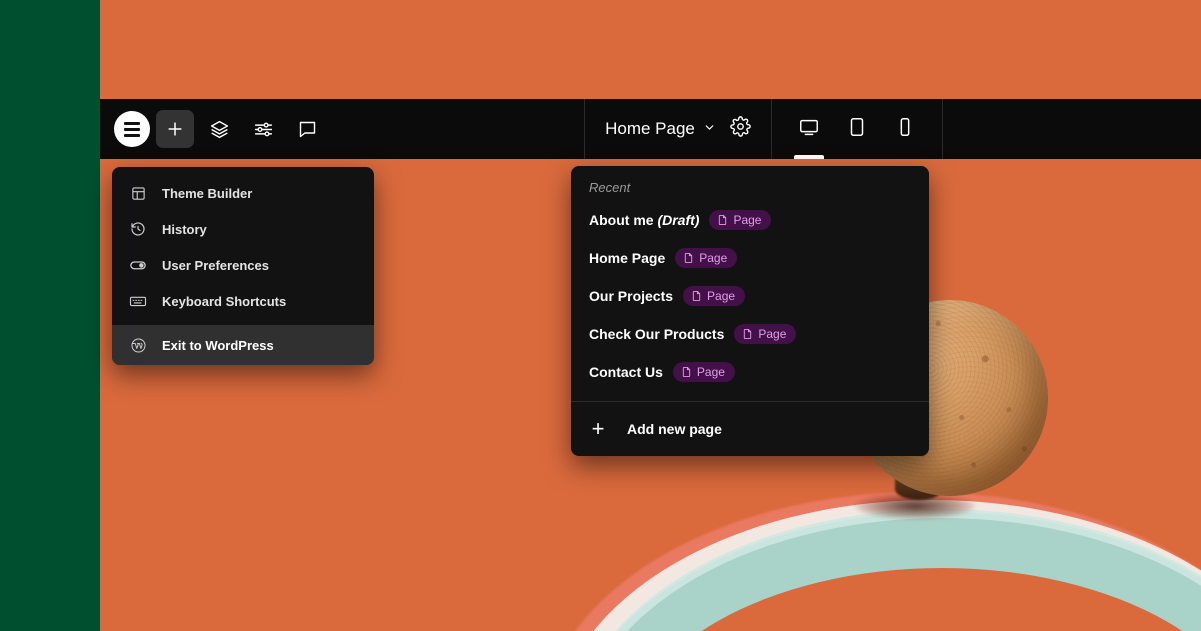 The height and width of the screenshot is (631, 1201). What do you see at coordinates (138, 345) in the screenshot?
I see `wordpress-icon` at bounding box center [138, 345].